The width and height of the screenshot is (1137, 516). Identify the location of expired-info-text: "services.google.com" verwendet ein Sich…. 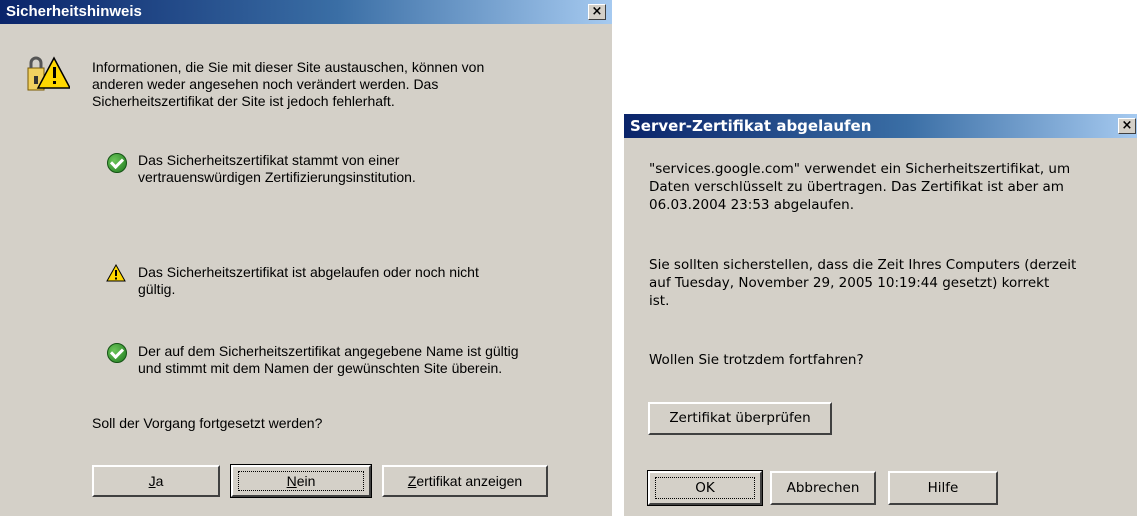
(860, 187).